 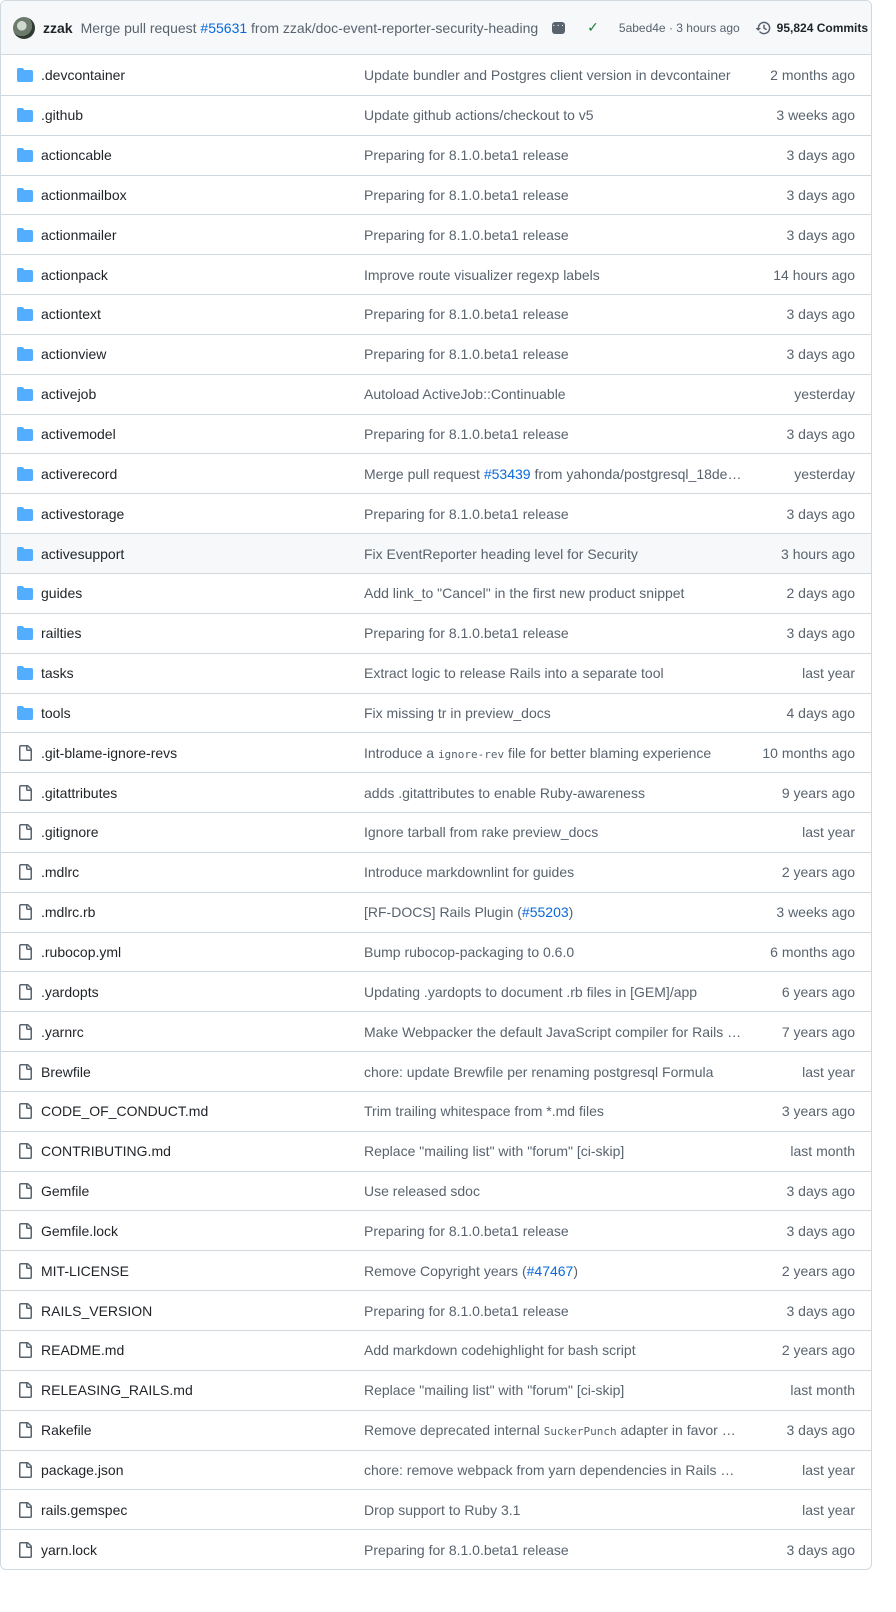 I want to click on commit-message-link: Trim trailing whitespace from *.md files, so click(x=553, y=1111).